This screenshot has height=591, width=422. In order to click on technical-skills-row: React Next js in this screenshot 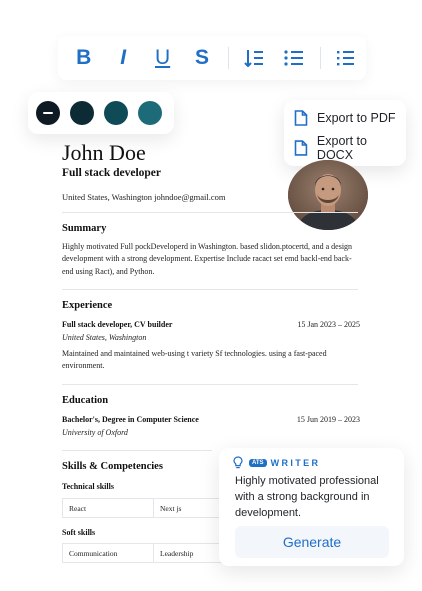, I will do `click(153, 508)`.